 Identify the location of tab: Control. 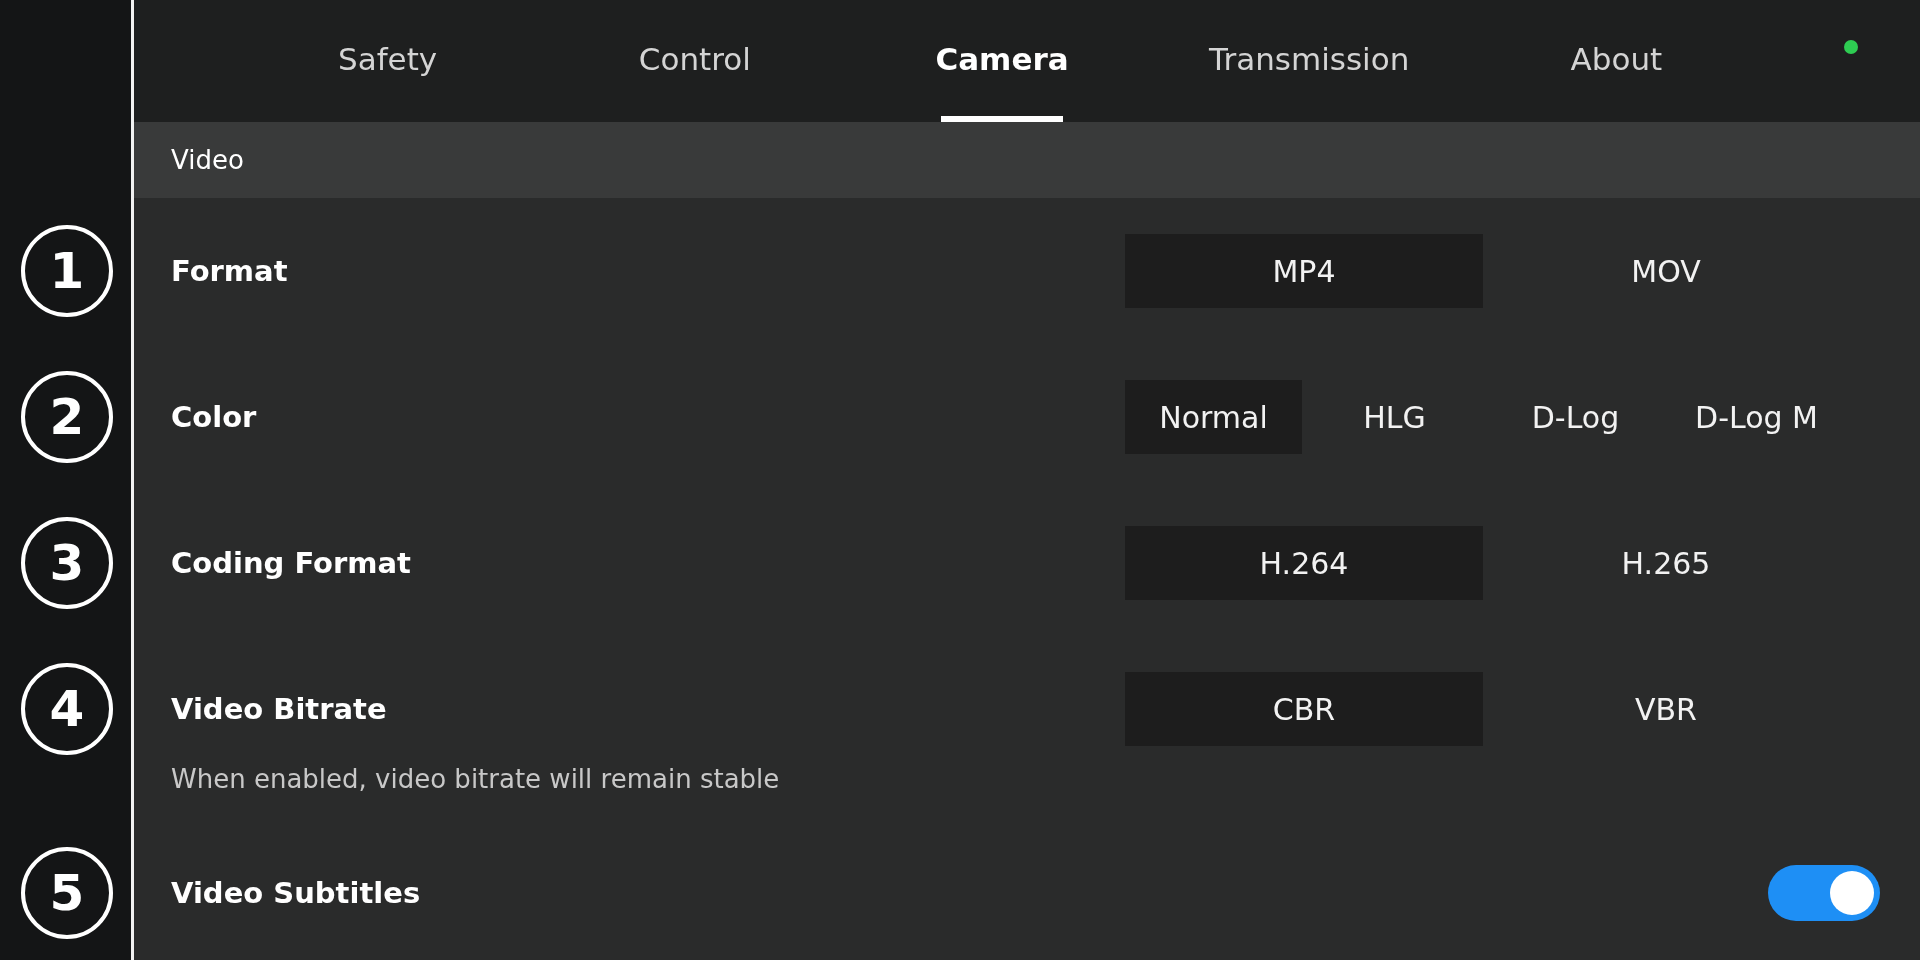
(695, 61).